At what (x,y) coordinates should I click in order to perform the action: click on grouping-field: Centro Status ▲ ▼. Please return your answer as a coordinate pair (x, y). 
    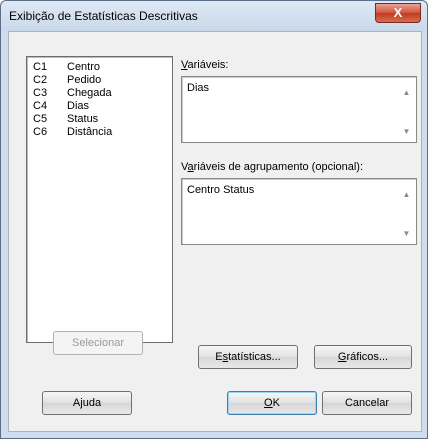
    Looking at the image, I should click on (299, 211).